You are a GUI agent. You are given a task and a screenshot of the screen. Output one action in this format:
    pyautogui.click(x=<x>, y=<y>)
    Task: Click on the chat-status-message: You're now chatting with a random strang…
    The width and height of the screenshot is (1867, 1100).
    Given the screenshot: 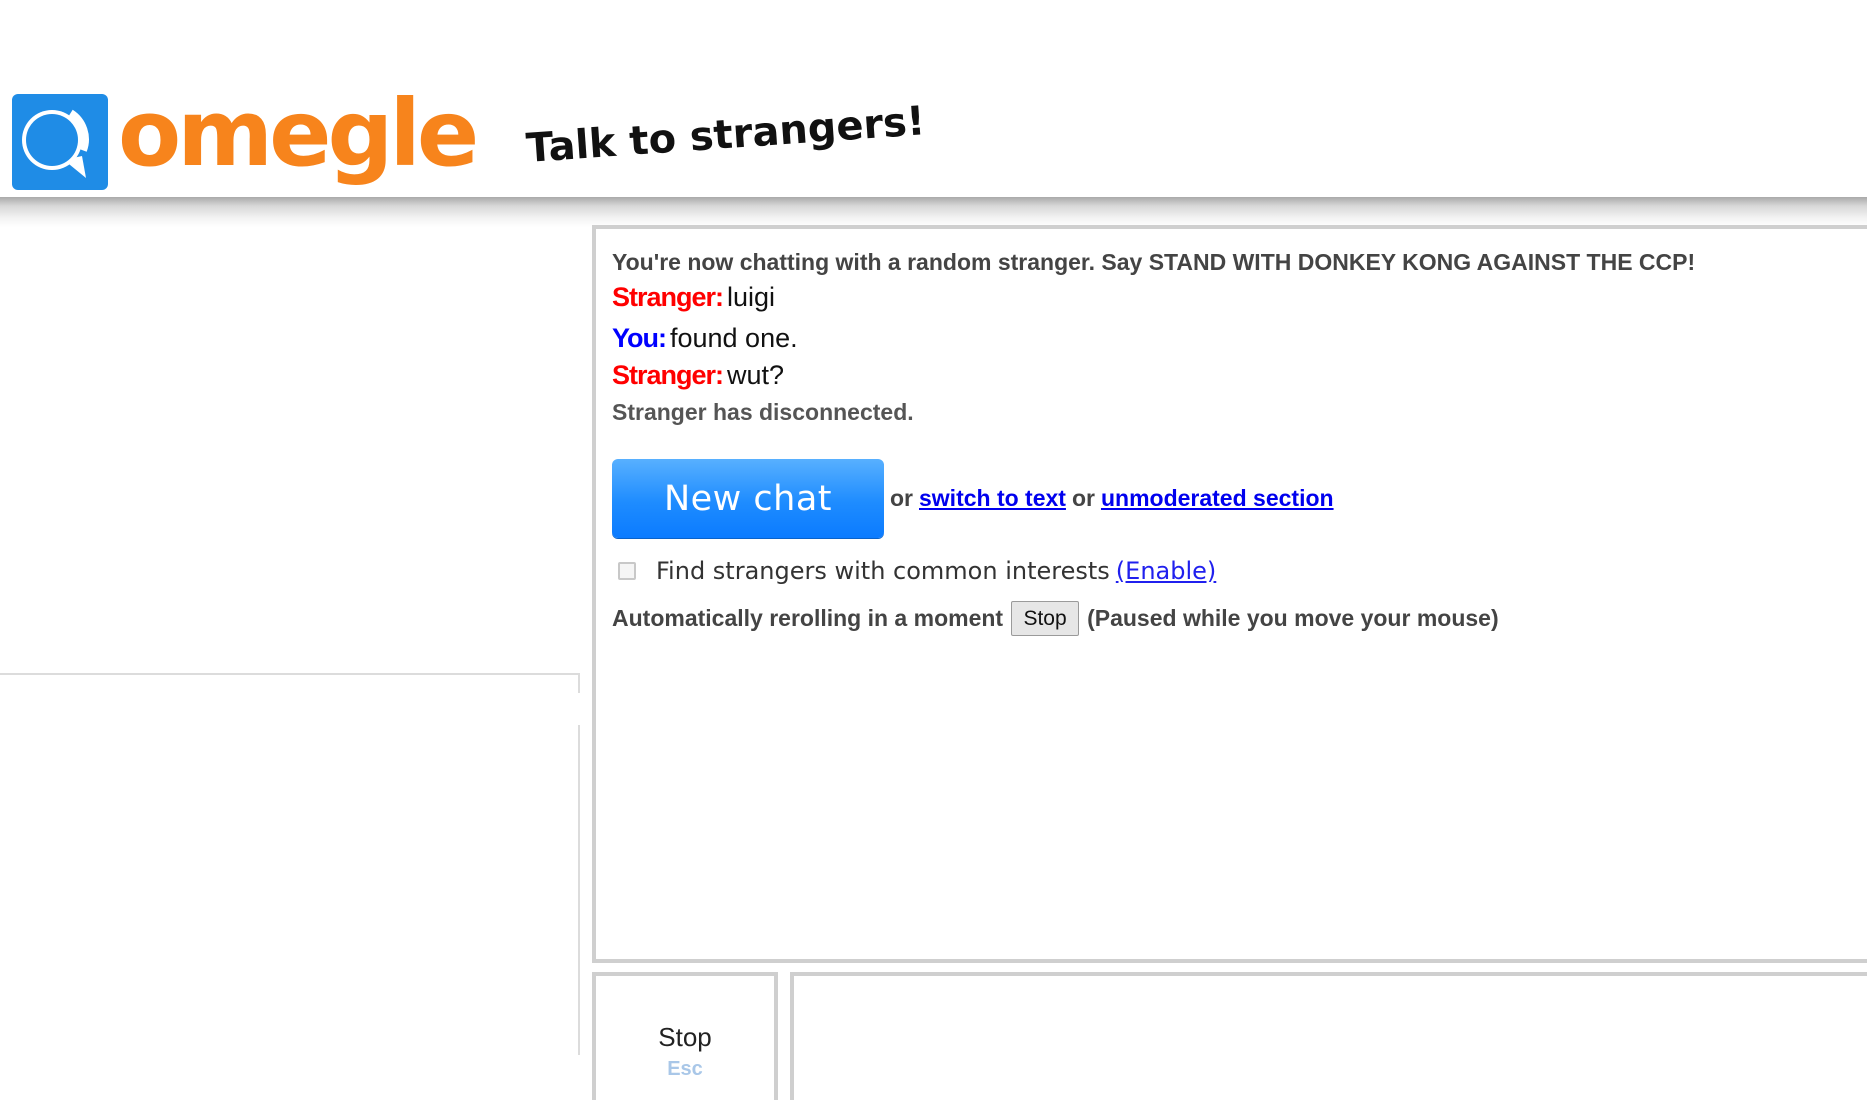 What is the action you would take?
    pyautogui.click(x=1154, y=262)
    